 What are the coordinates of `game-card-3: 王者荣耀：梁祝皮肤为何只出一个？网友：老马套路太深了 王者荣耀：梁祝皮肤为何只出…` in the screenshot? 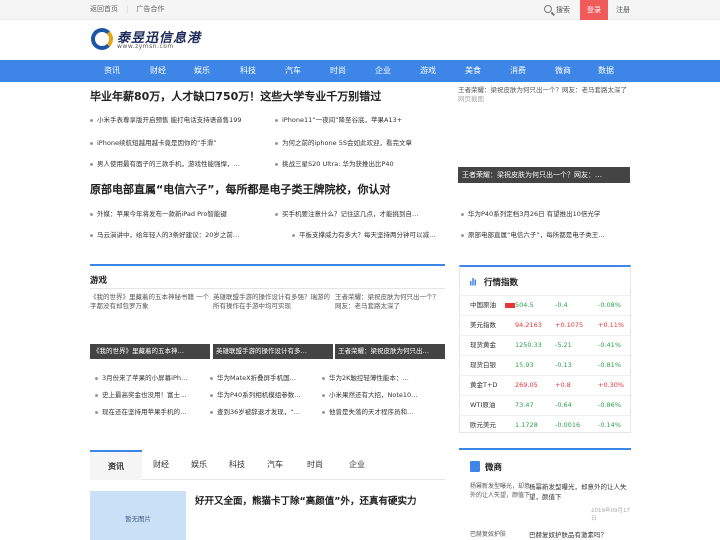 It's located at (390, 326).